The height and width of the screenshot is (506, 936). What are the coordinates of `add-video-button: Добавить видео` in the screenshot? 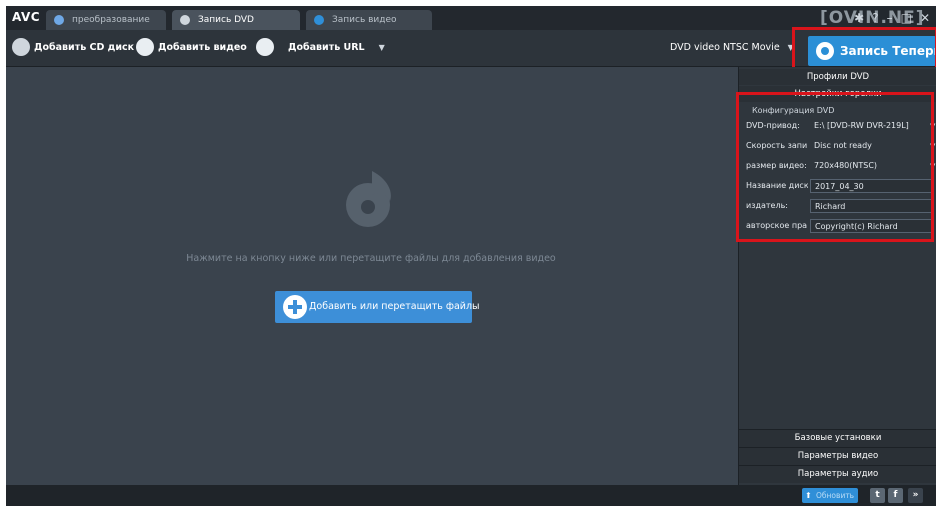 It's located at (191, 48).